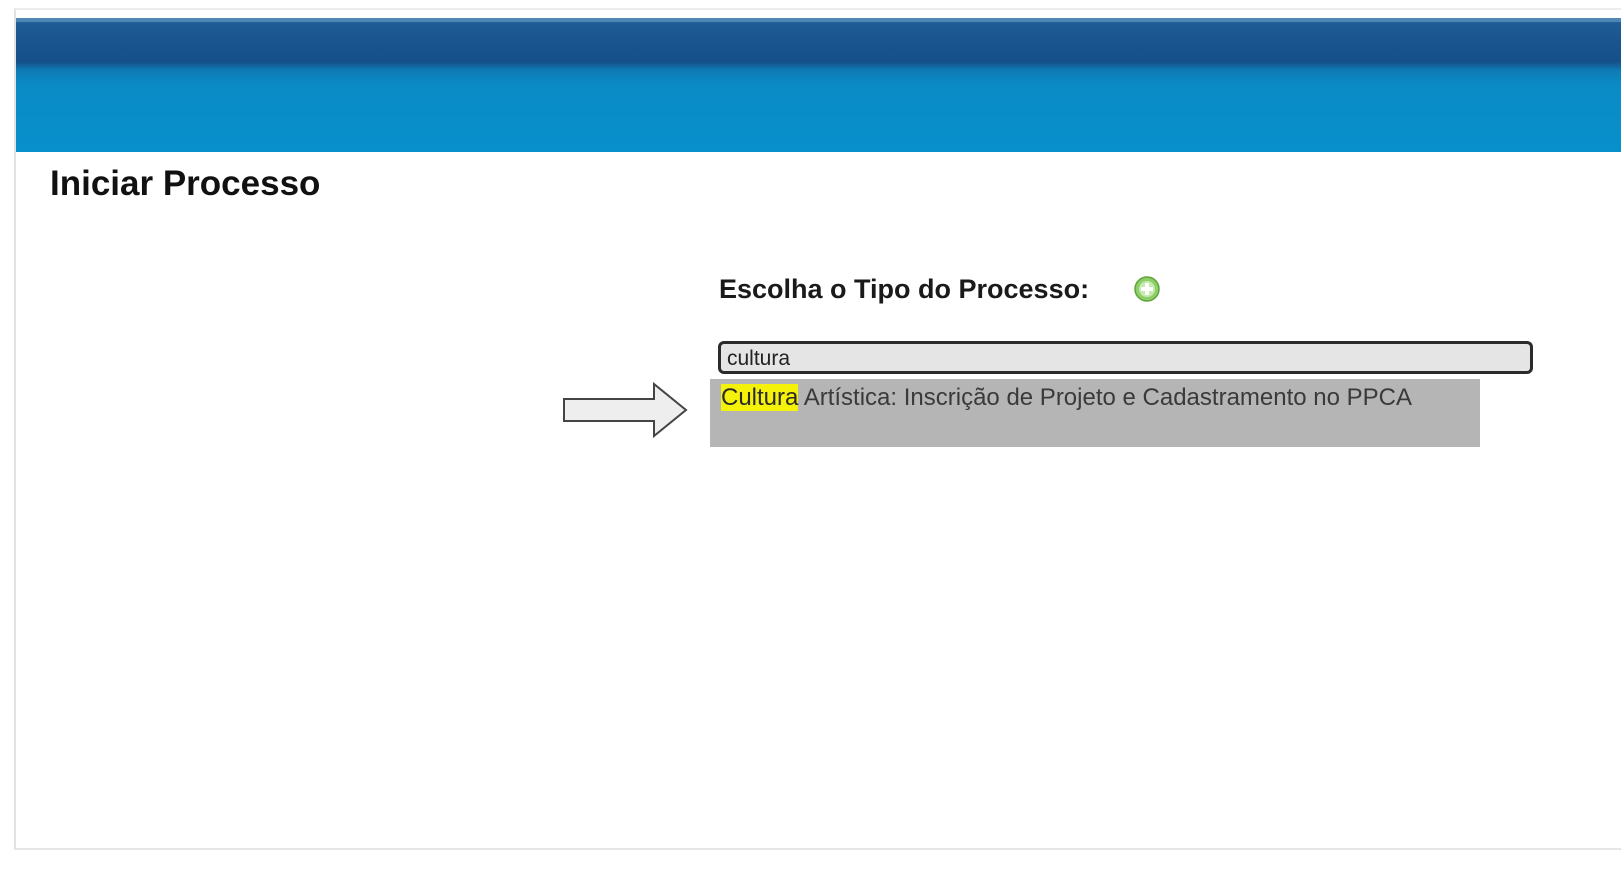  Describe the element at coordinates (760, 397) in the screenshot. I see `matched-text-highlight: Cultura` at that location.